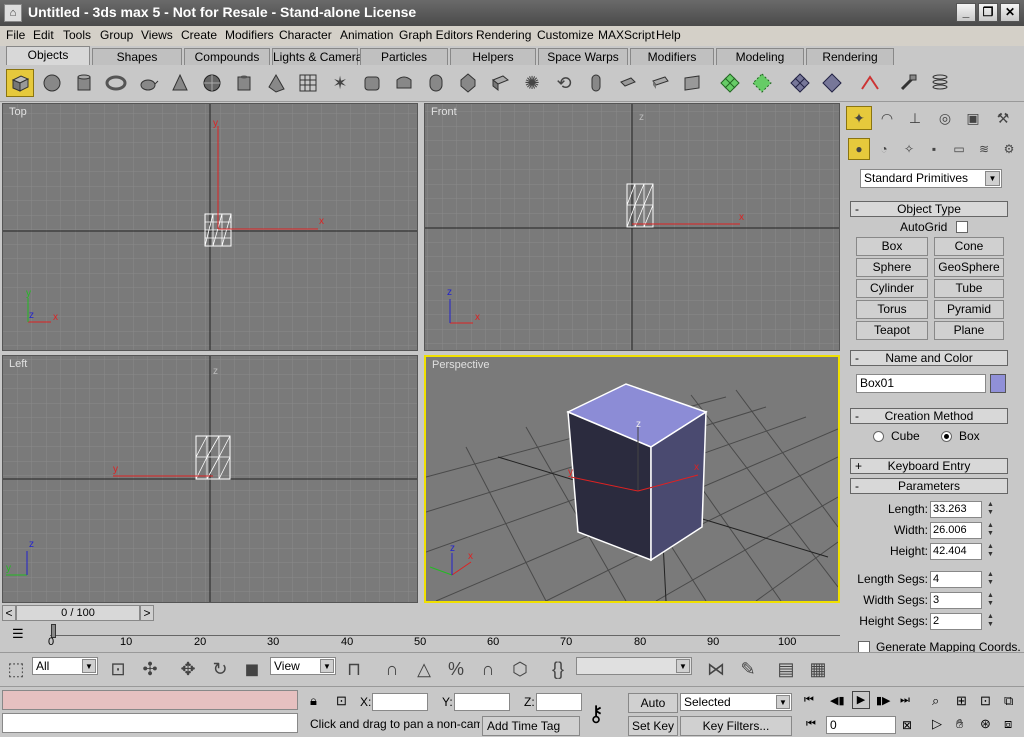 This screenshot has width=1024, height=737. I want to click on z-coord-input, so click(559, 702).